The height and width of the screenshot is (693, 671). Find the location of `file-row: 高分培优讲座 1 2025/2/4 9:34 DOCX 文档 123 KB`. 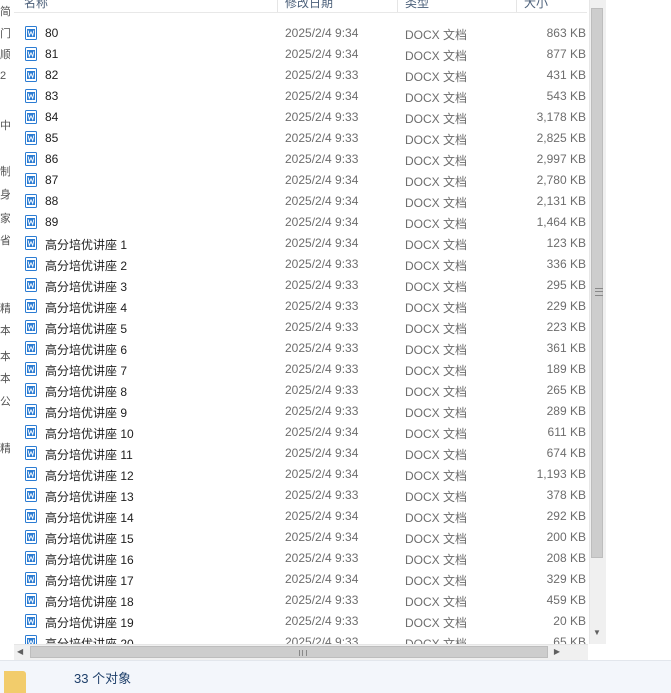

file-row: 高分培优讲座 1 2025/2/4 9:34 DOCX 文档 123 KB is located at coordinates (301, 243).